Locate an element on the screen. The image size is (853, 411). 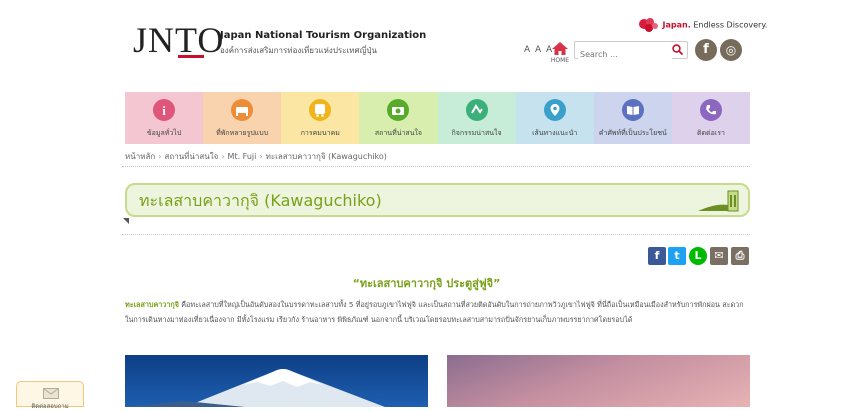
nav-item-label: การคมนาคม is located at coordinates (320, 133).